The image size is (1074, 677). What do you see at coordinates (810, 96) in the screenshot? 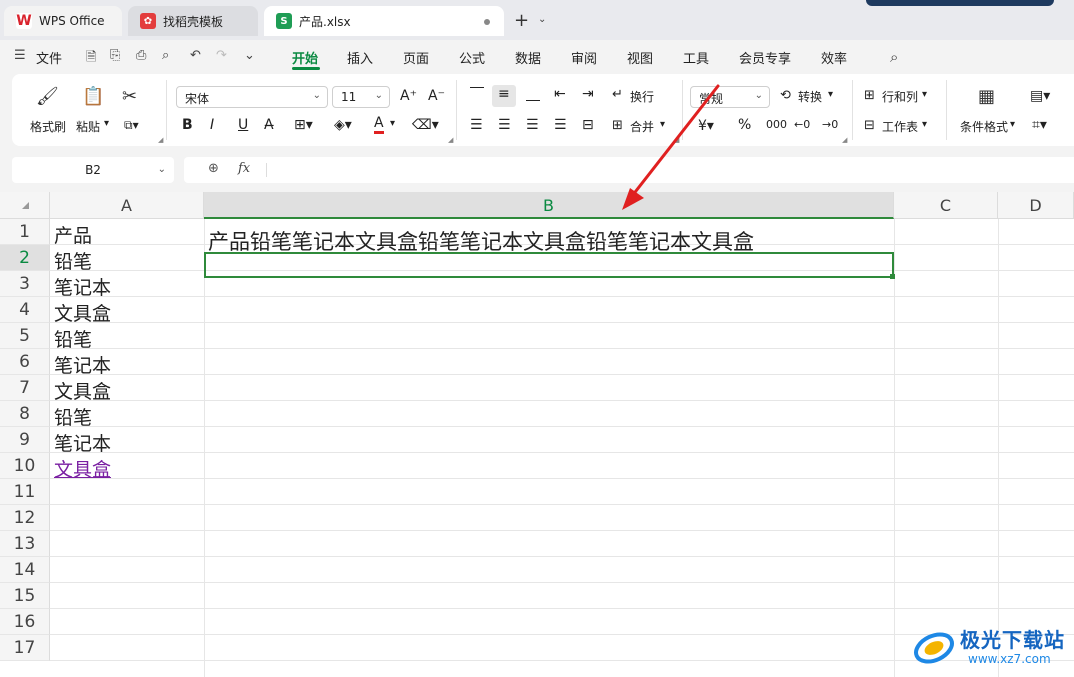
I see `convert-button: 转换` at bounding box center [810, 96].